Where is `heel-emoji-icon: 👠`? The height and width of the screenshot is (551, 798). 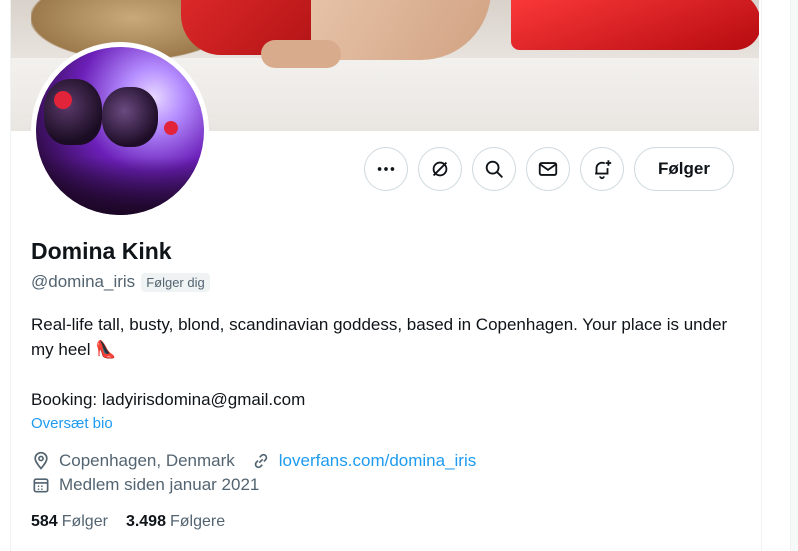 heel-emoji-icon: 👠 is located at coordinates (106, 349).